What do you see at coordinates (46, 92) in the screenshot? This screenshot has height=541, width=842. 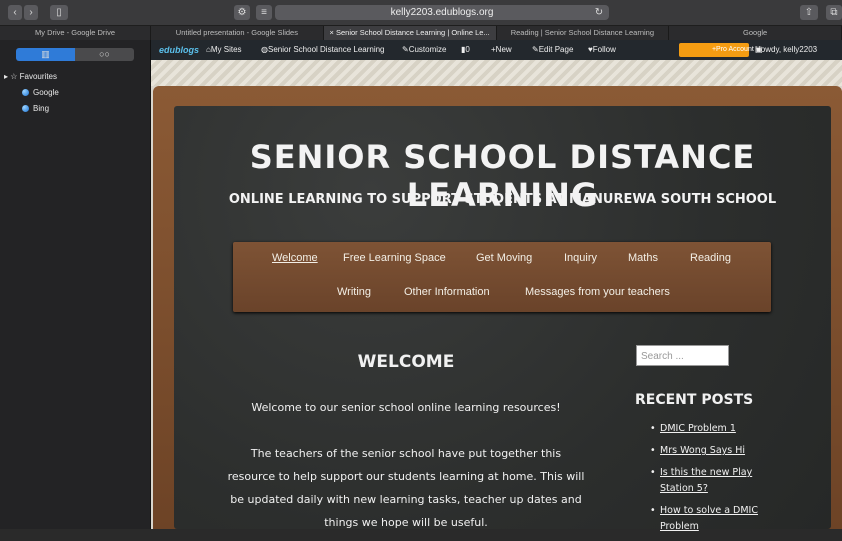 I see `bookmark-label: Google` at bounding box center [46, 92].